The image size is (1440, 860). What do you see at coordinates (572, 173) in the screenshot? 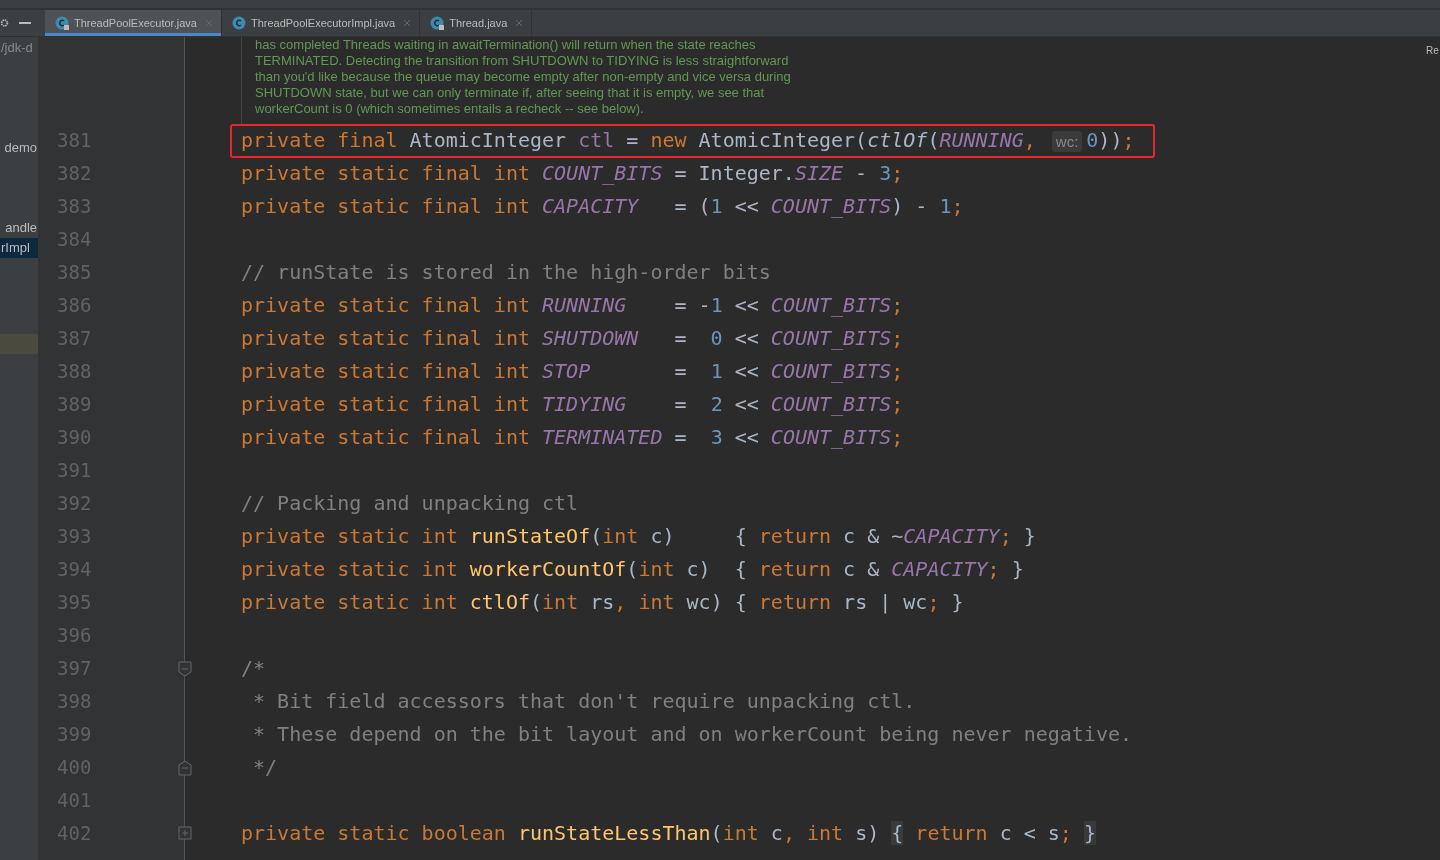
I see `code-line: private static final int COUNT_BITS = Integer.SIZE - 3;` at bounding box center [572, 173].